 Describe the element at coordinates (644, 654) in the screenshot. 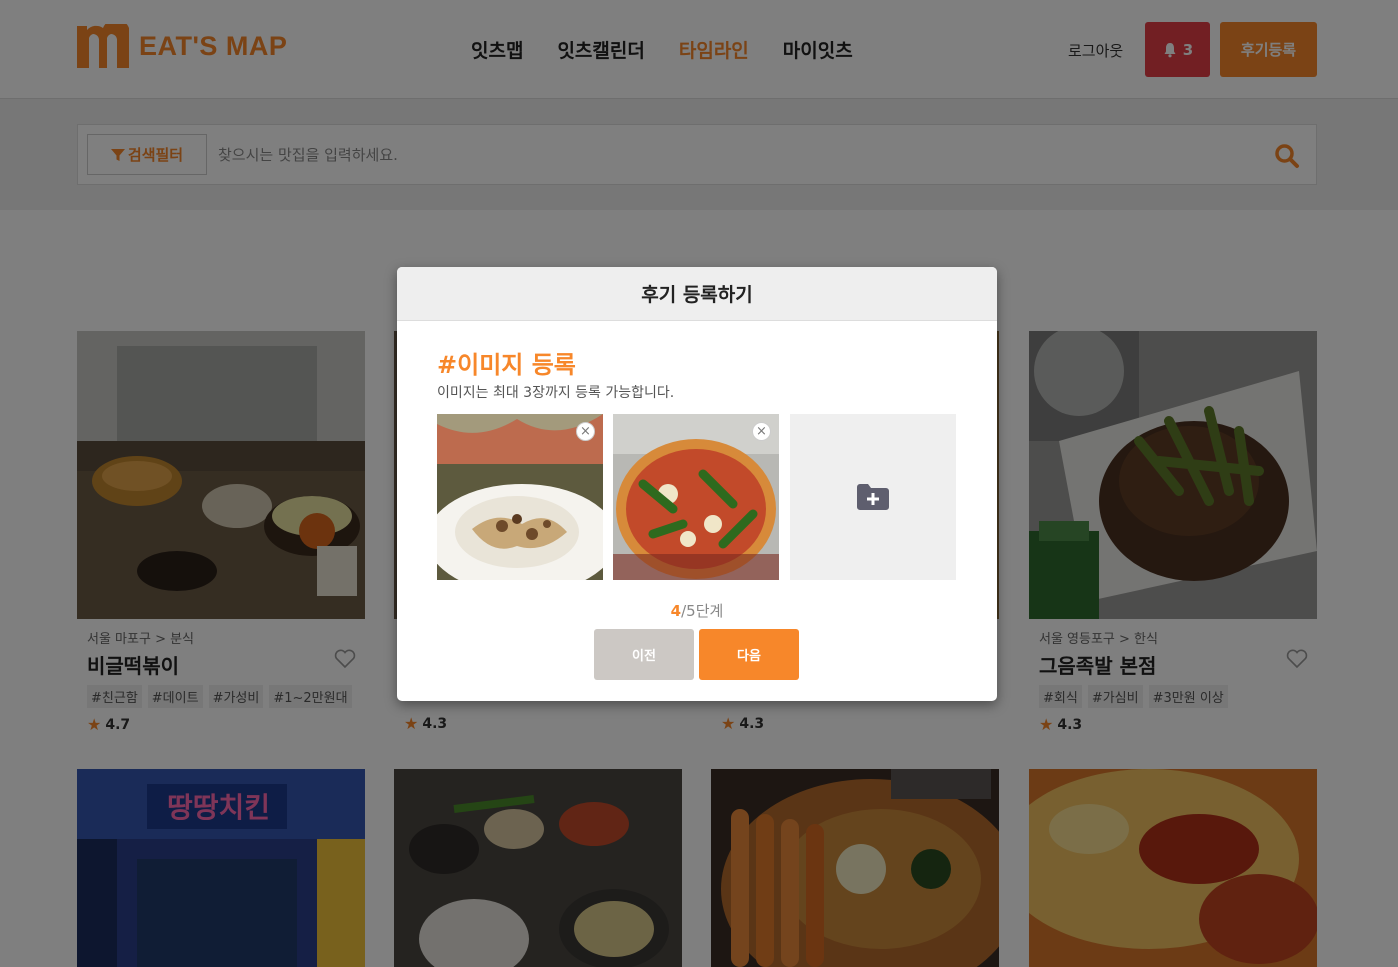

I see `prev-button: 이전` at that location.